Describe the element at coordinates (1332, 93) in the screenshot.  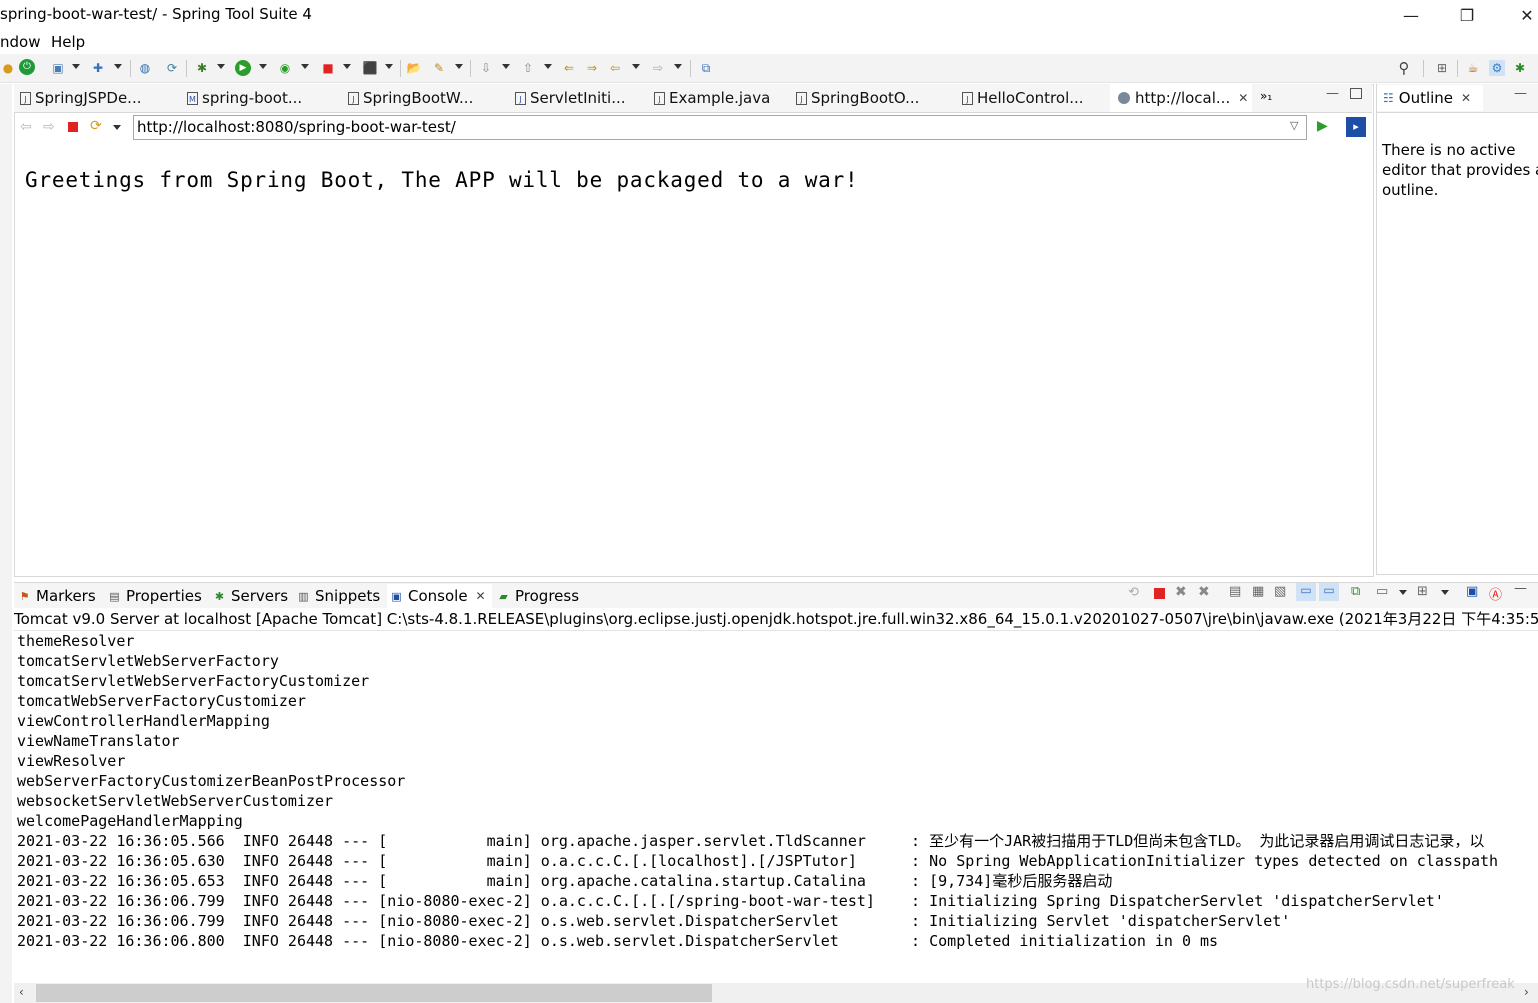
I see `minimize-editor-icon: —` at that location.